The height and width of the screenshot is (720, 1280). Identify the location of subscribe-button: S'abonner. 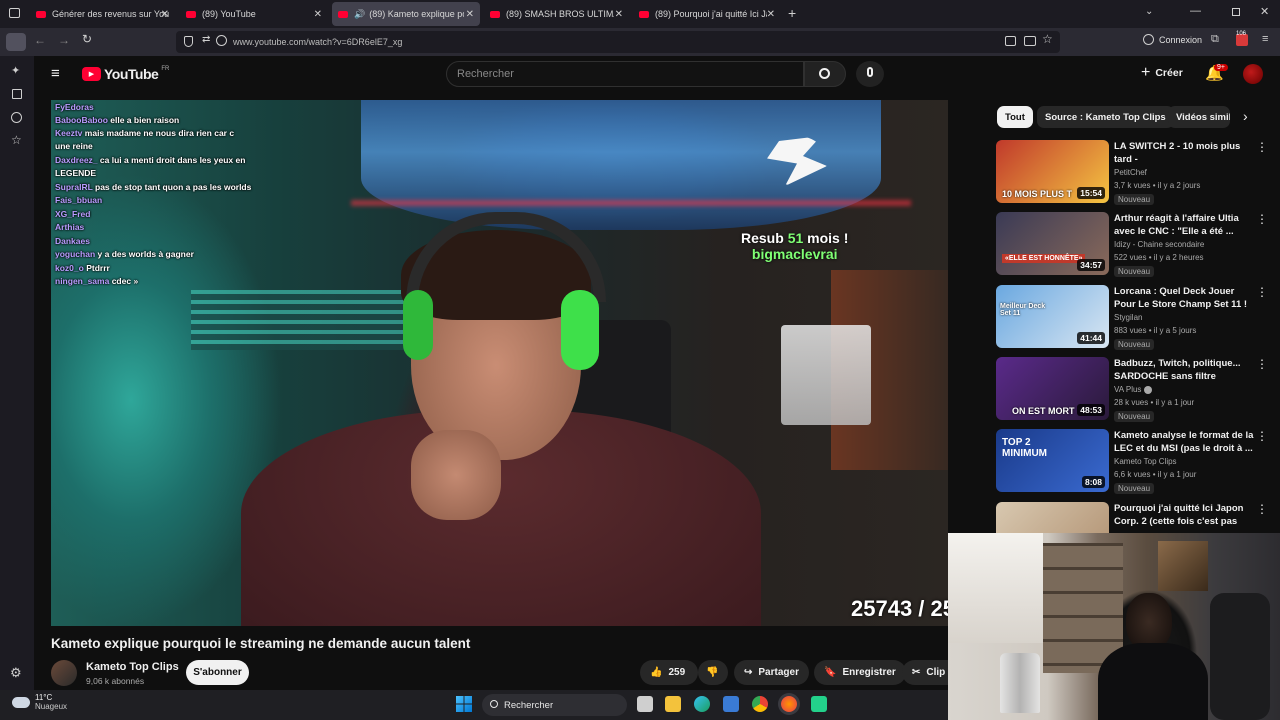
(217, 672).